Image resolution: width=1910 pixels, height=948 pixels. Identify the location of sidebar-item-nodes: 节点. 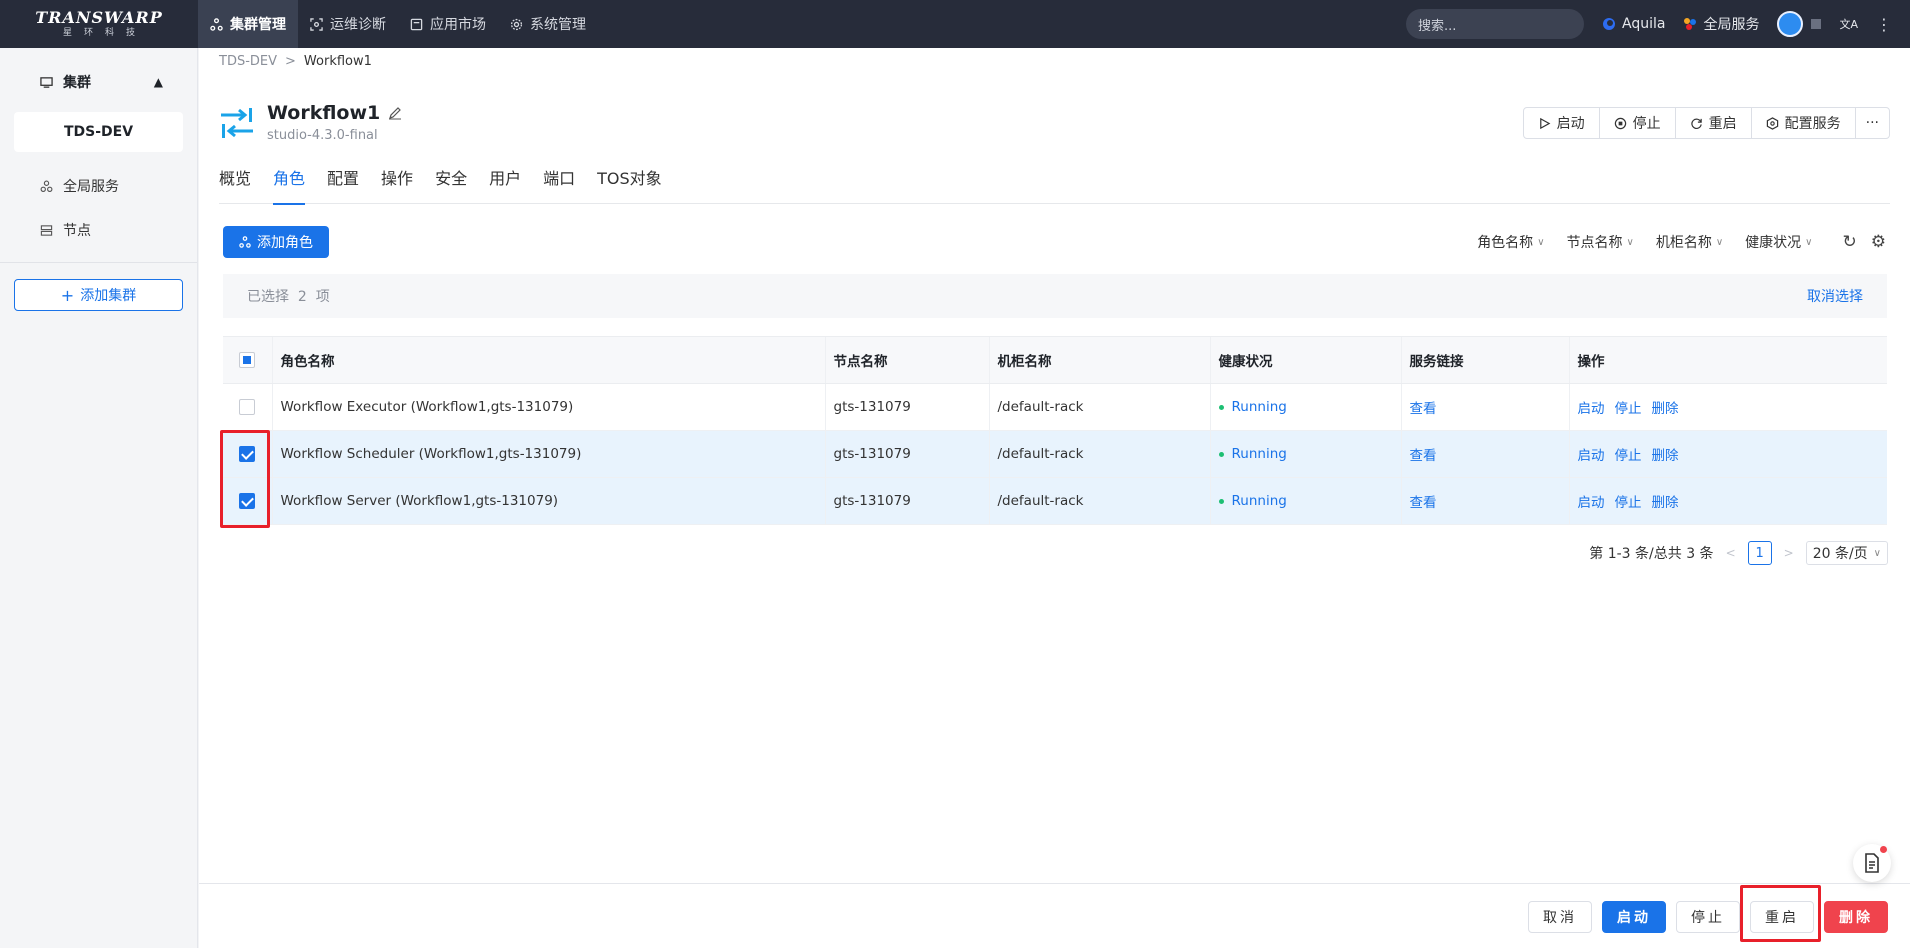
(98, 230).